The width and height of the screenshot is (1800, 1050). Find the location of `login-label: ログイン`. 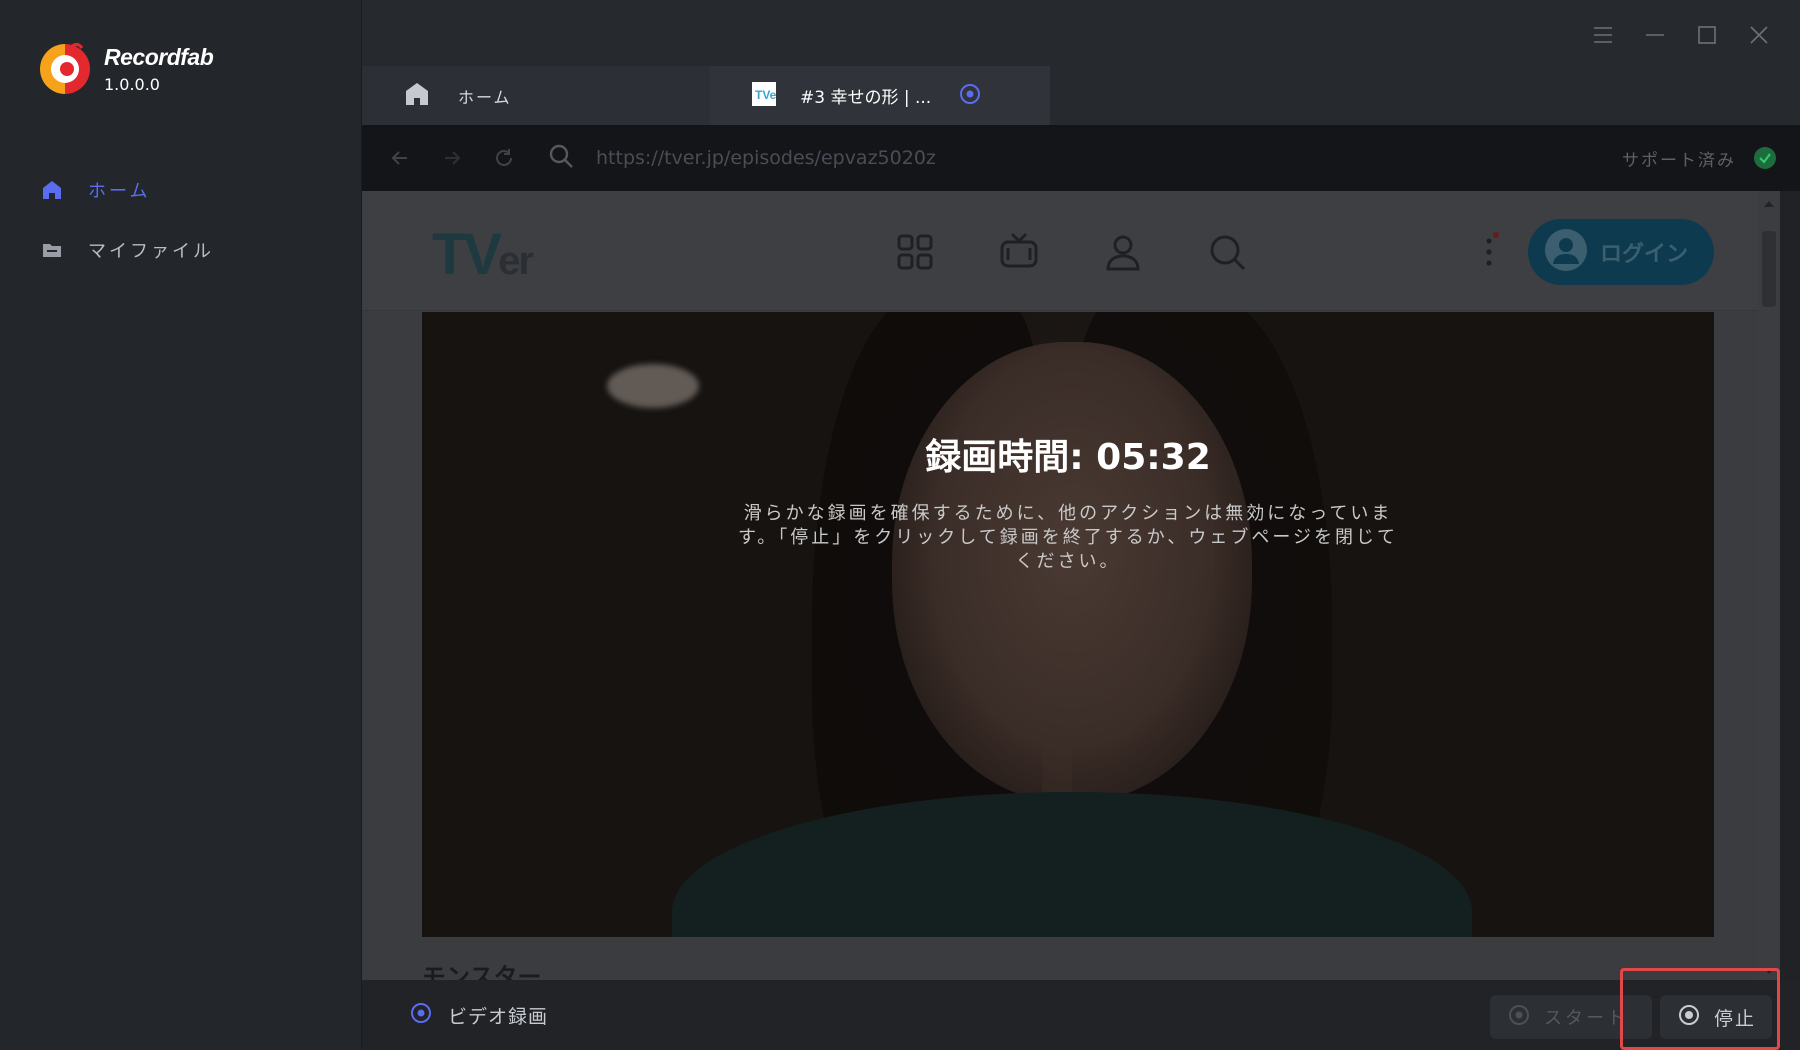

login-label: ログイン is located at coordinates (1644, 254).